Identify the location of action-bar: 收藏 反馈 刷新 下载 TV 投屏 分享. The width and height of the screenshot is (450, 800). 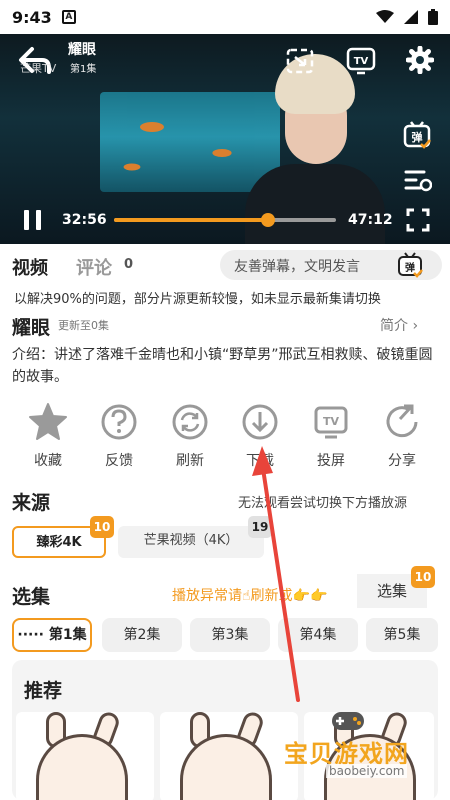
(225, 436).